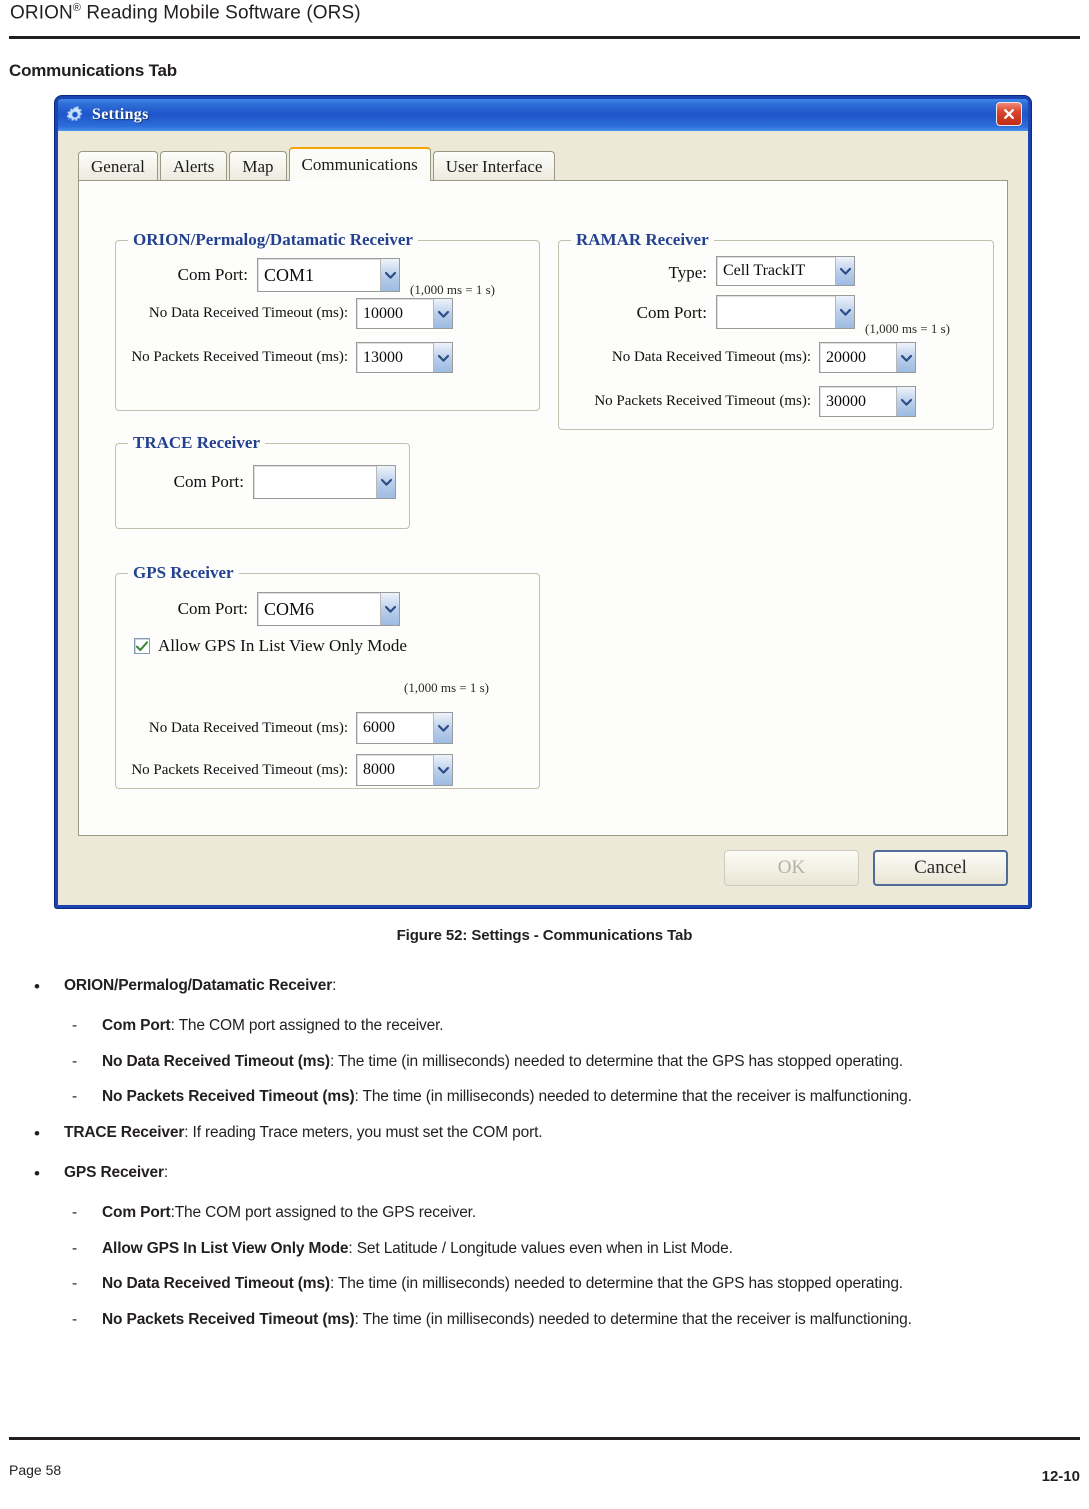 Image resolution: width=1089 pixels, height=1509 pixels. Describe the element at coordinates (642, 240) in the screenshot. I see `group-ramar-legend: RAMAR Receiver` at that location.